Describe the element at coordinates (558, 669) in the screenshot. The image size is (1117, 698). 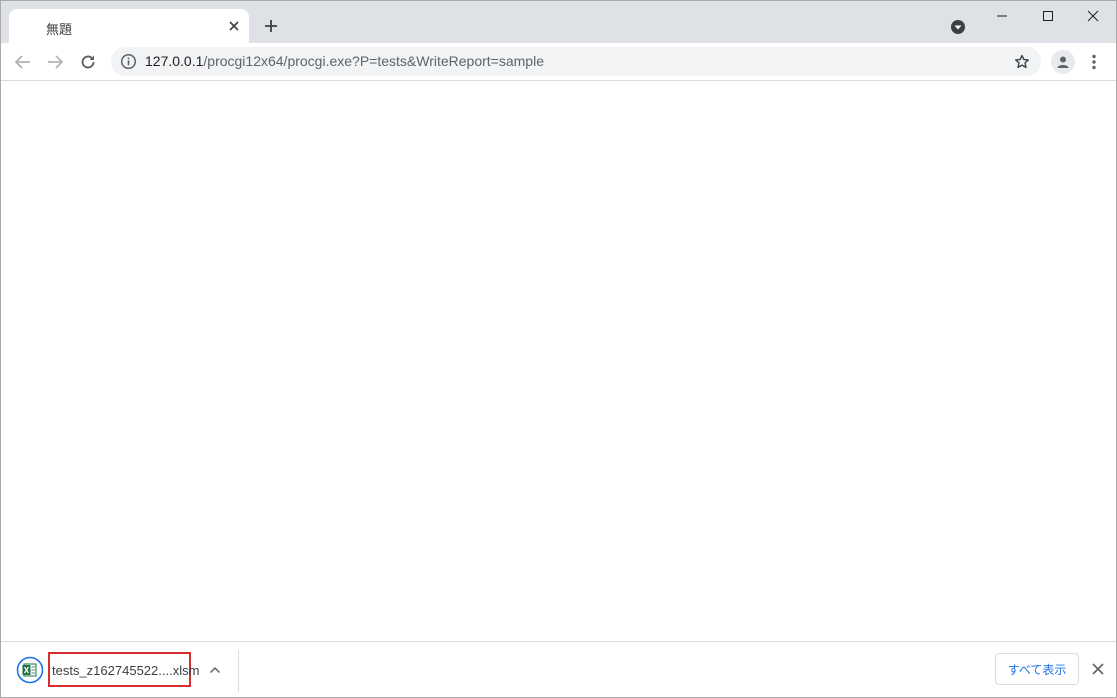
I see `download-shelf: tests_z162745522....xlsm すべて表示` at that location.